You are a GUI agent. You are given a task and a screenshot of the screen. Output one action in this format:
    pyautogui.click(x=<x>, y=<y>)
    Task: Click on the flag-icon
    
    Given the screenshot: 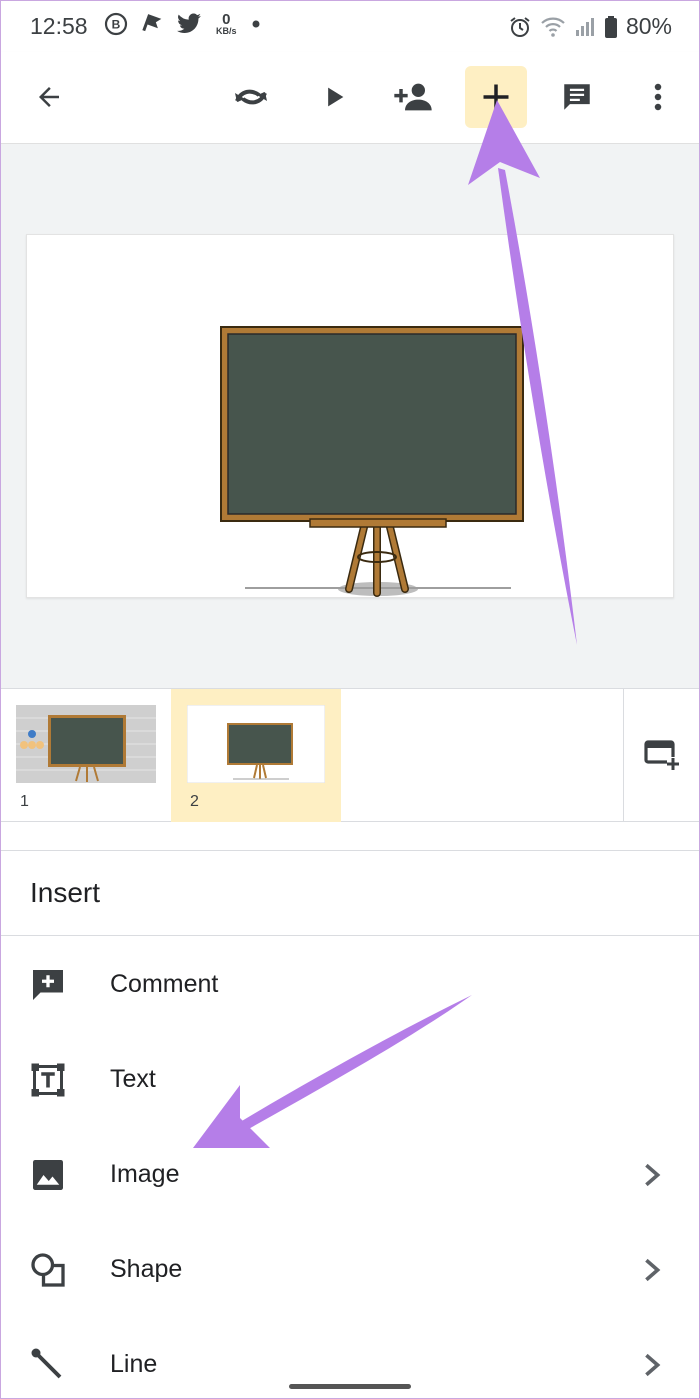 What is the action you would take?
    pyautogui.click(x=152, y=23)
    